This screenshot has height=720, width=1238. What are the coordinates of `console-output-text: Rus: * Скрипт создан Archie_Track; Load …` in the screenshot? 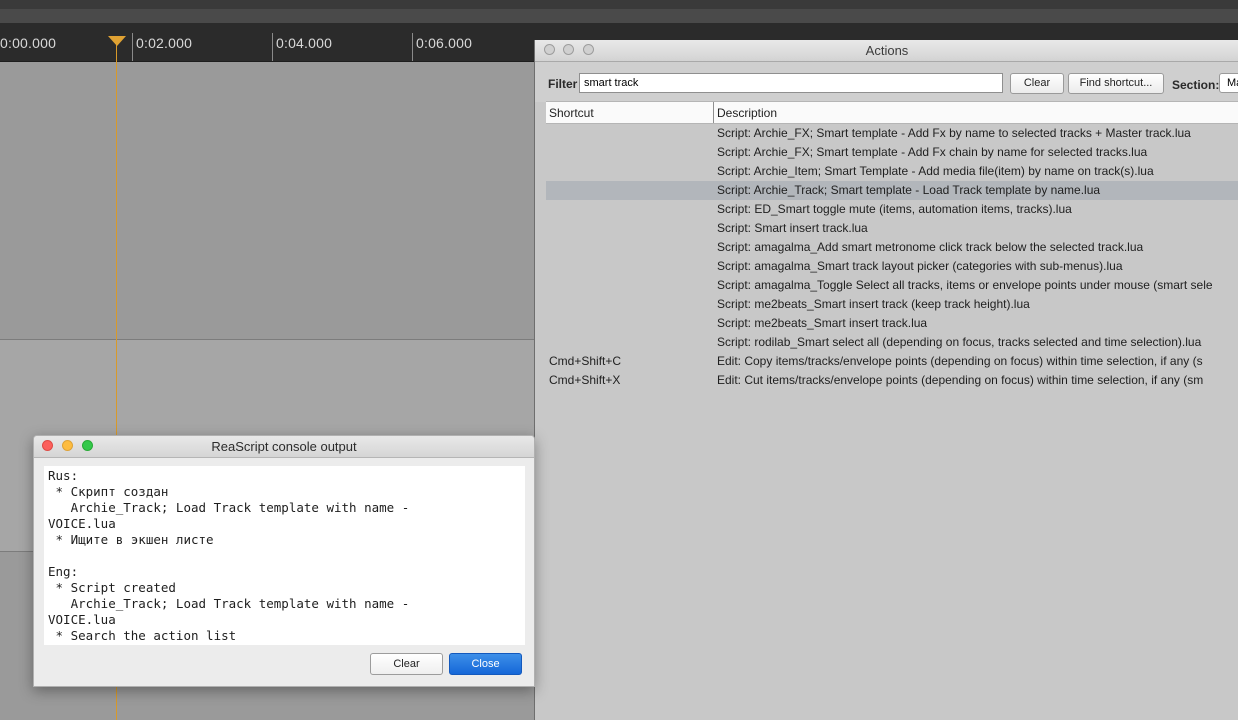 It's located at (284, 555).